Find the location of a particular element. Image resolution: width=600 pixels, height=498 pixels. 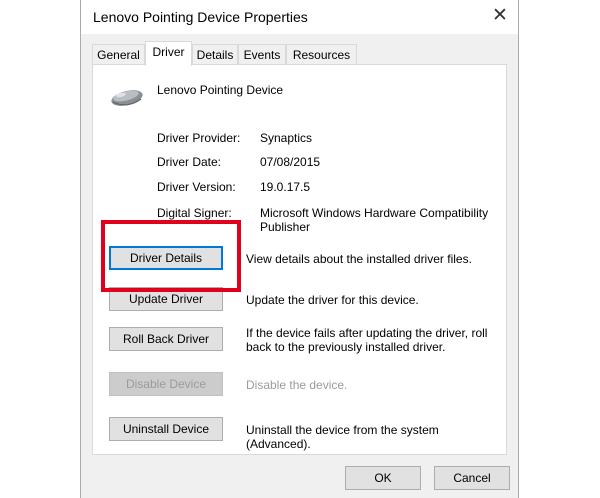

driver-date-value: 07/08/2015 is located at coordinates (290, 162).